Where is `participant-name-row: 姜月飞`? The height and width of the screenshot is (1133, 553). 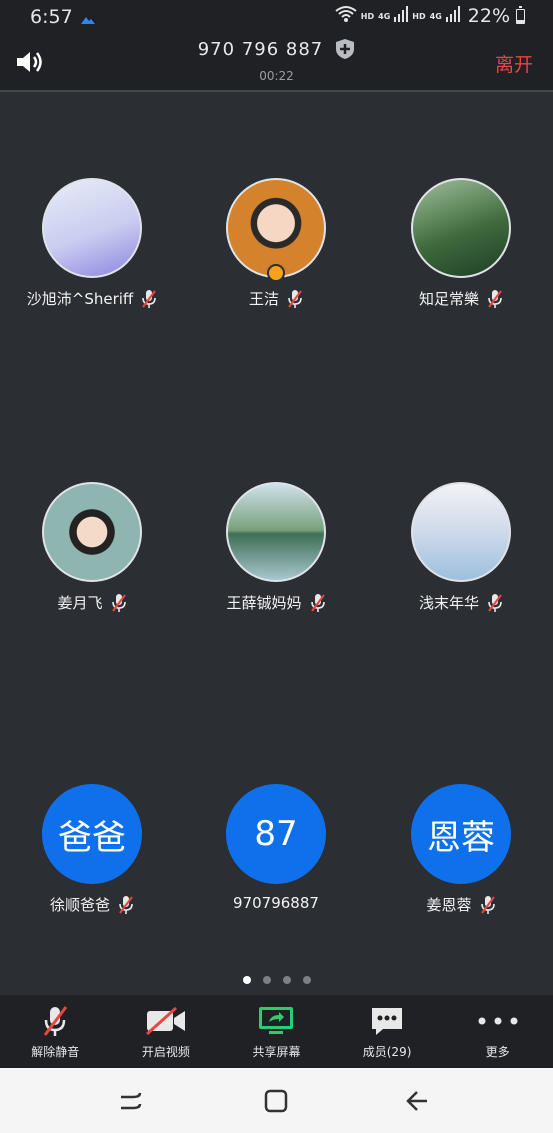 participant-name-row: 姜月飞 is located at coordinates (92, 602).